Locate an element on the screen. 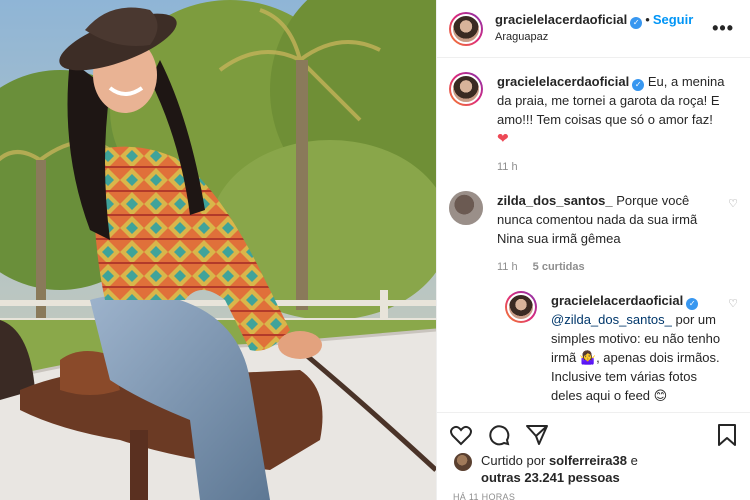 The width and height of the screenshot is (750, 500). follow-button: Seguir is located at coordinates (673, 19).